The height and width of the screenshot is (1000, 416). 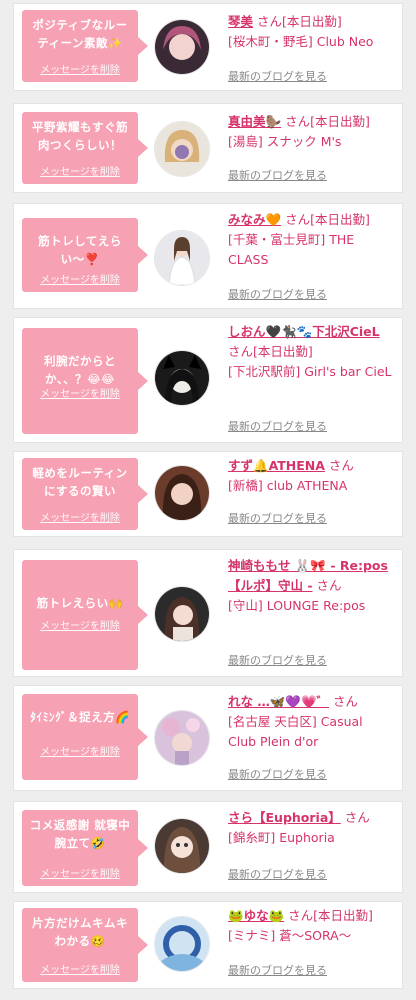 I want to click on cast-info: 真由美🦫 さん[本日出勤] [湯島] スナック M's, so click(x=311, y=132).